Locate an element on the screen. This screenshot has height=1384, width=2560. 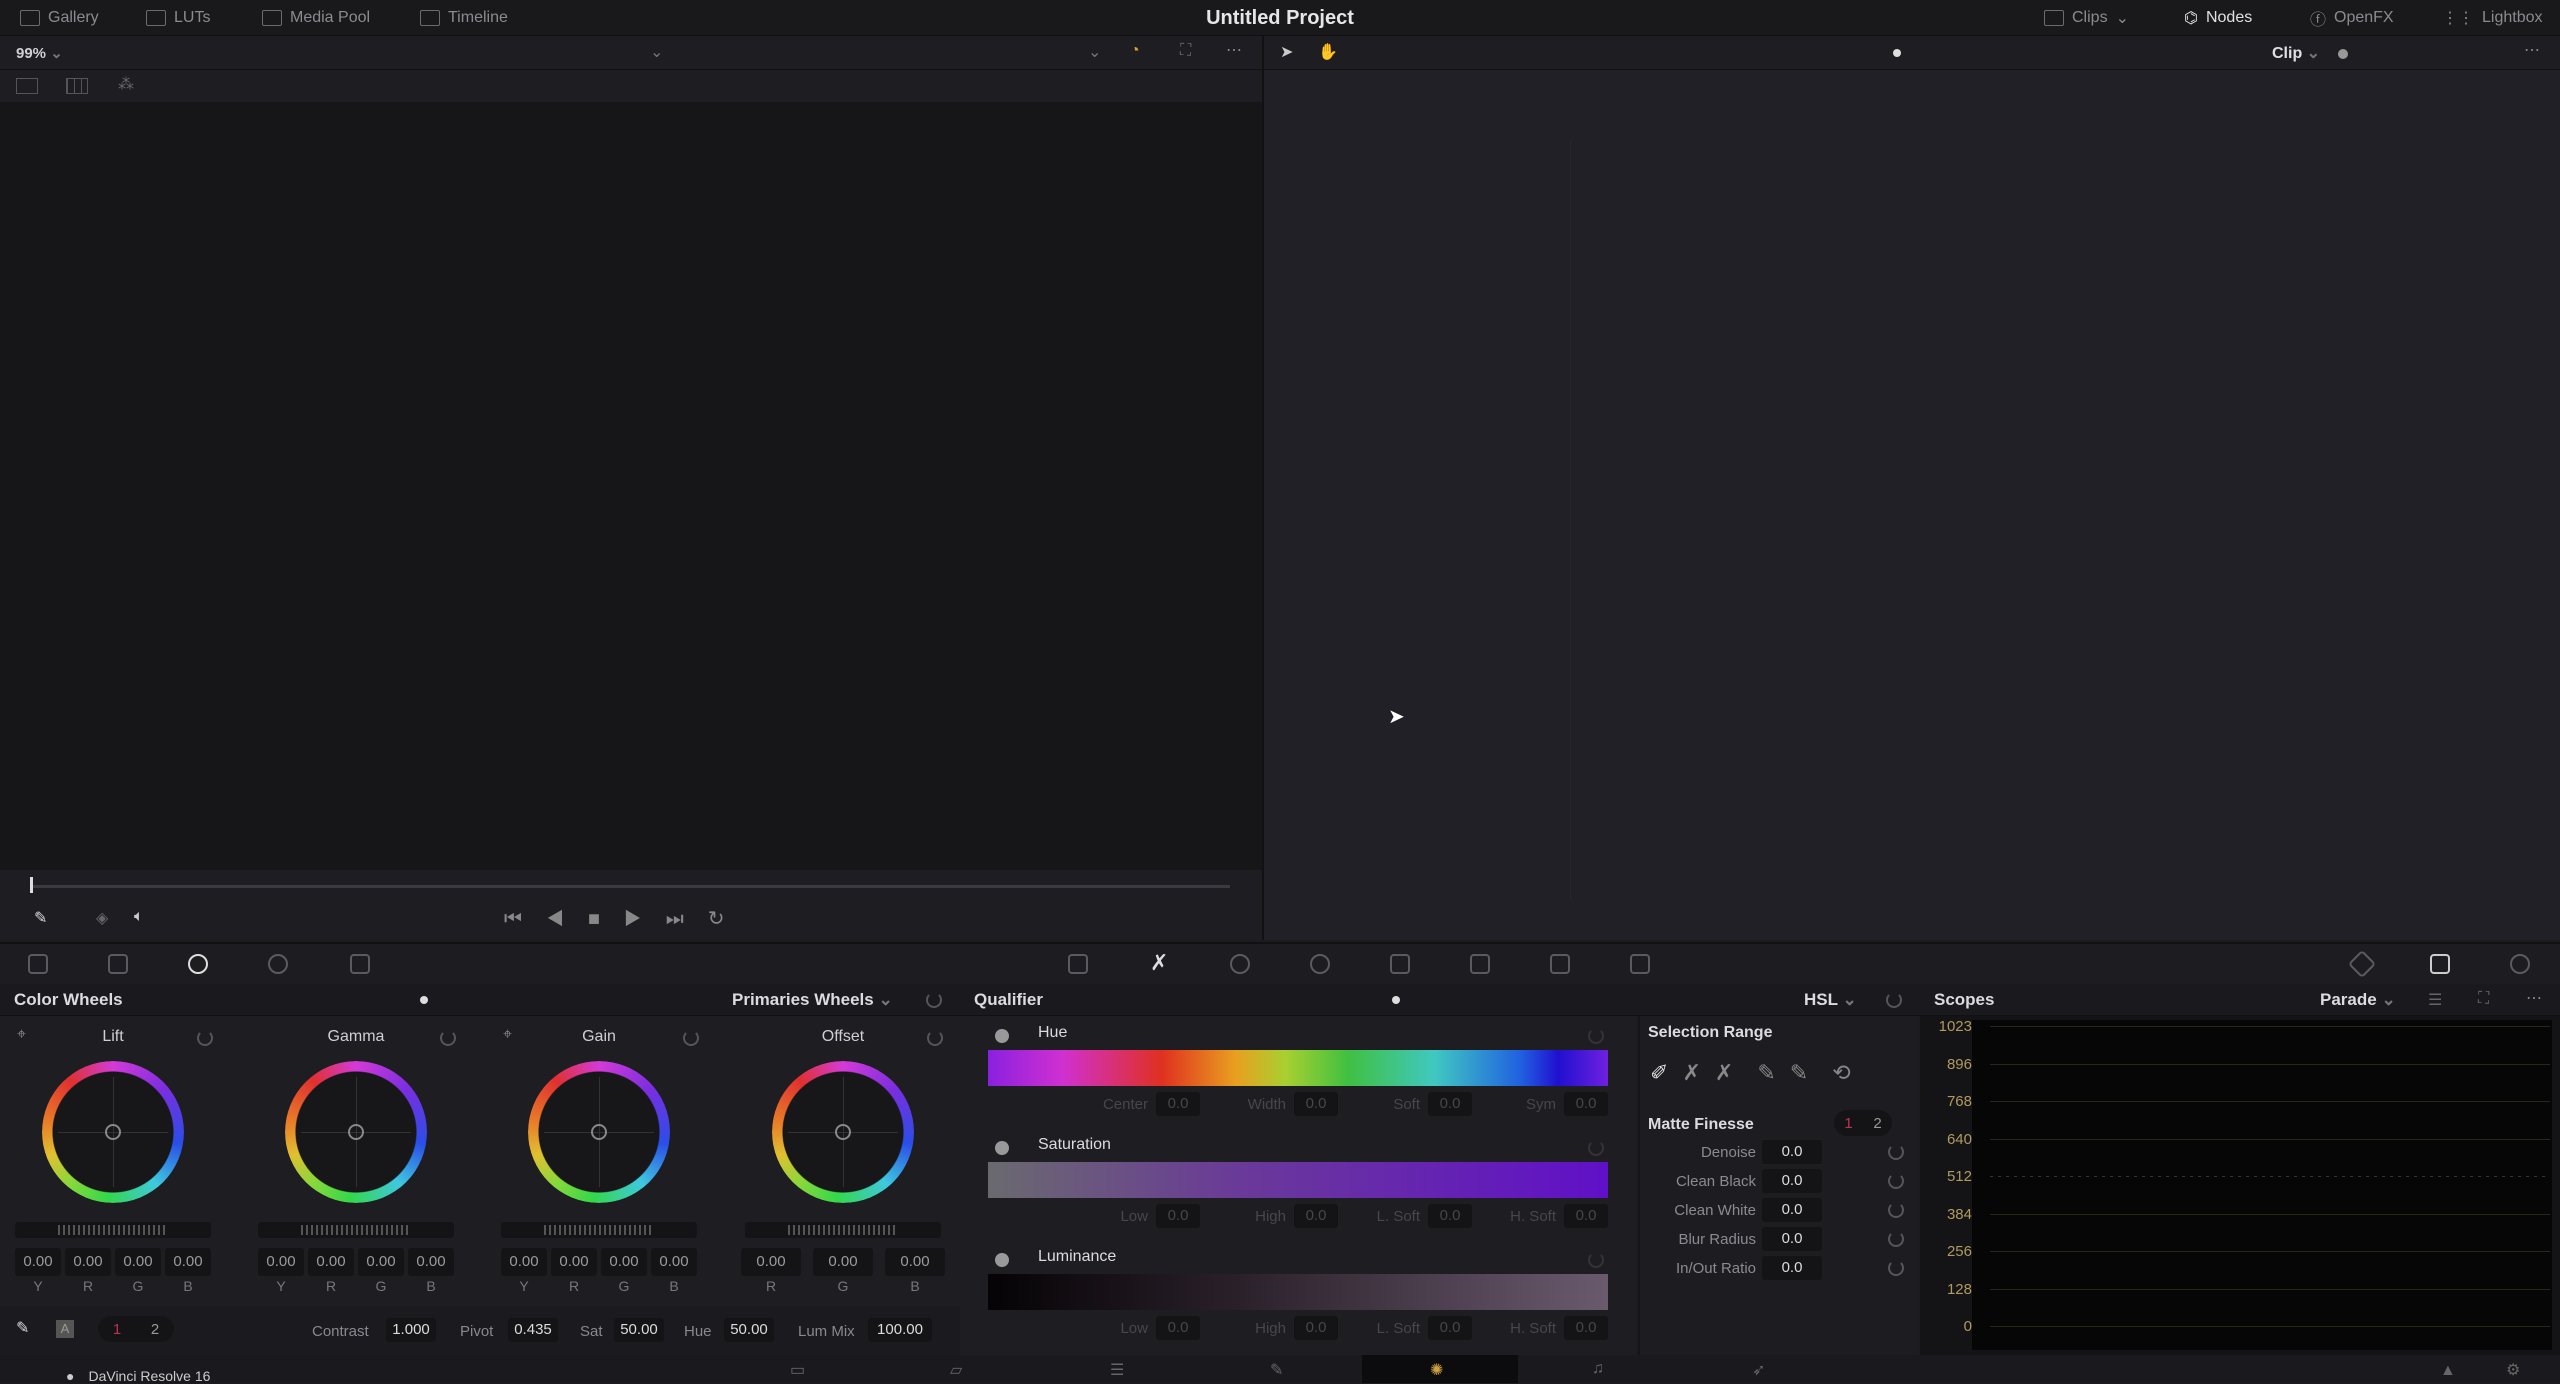
skip-end-icon: ⏭ is located at coordinates (687, 919).